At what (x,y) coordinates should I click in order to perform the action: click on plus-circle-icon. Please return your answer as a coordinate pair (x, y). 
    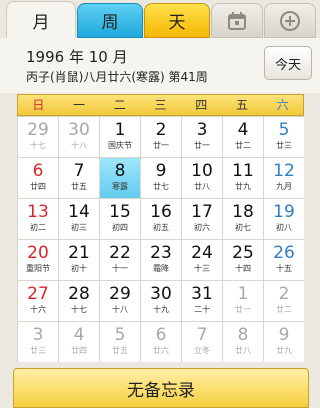
    Looking at the image, I should click on (290, 20).